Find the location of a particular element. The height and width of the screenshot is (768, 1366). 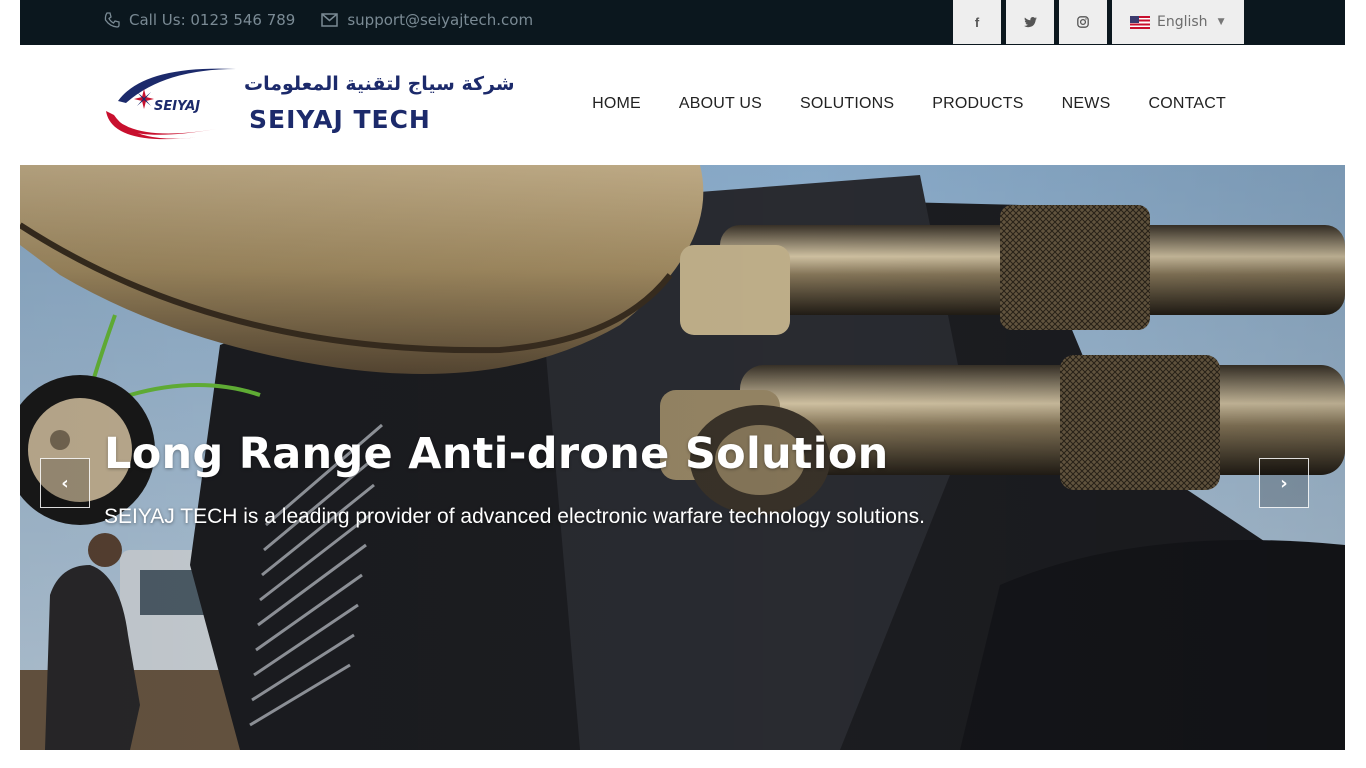

topbar-actions: f English ▼ is located at coordinates (1098, 22).